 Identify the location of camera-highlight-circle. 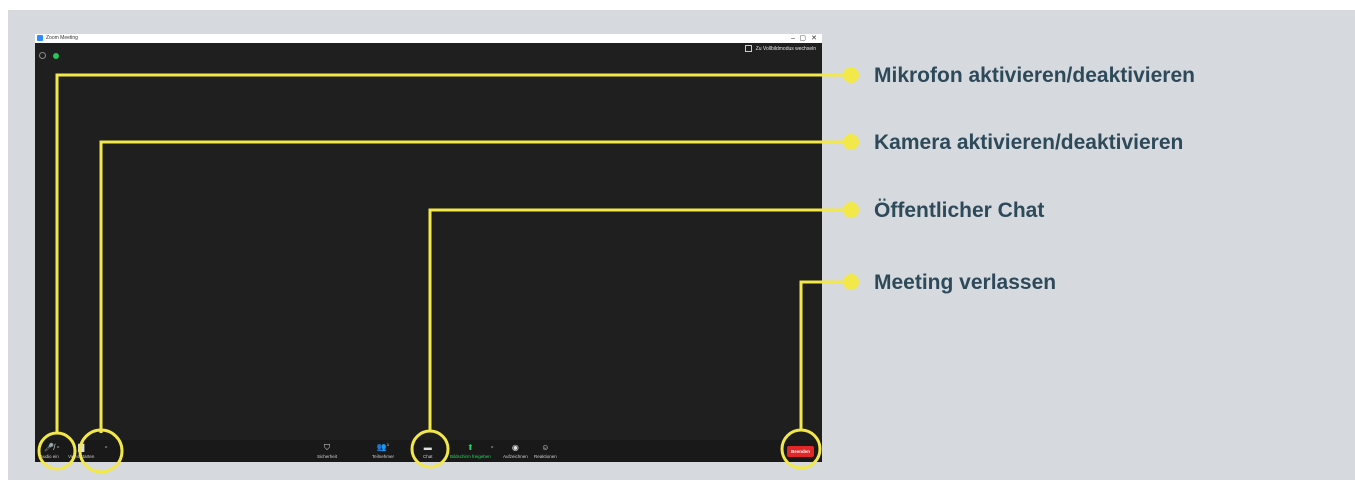
(101, 451).